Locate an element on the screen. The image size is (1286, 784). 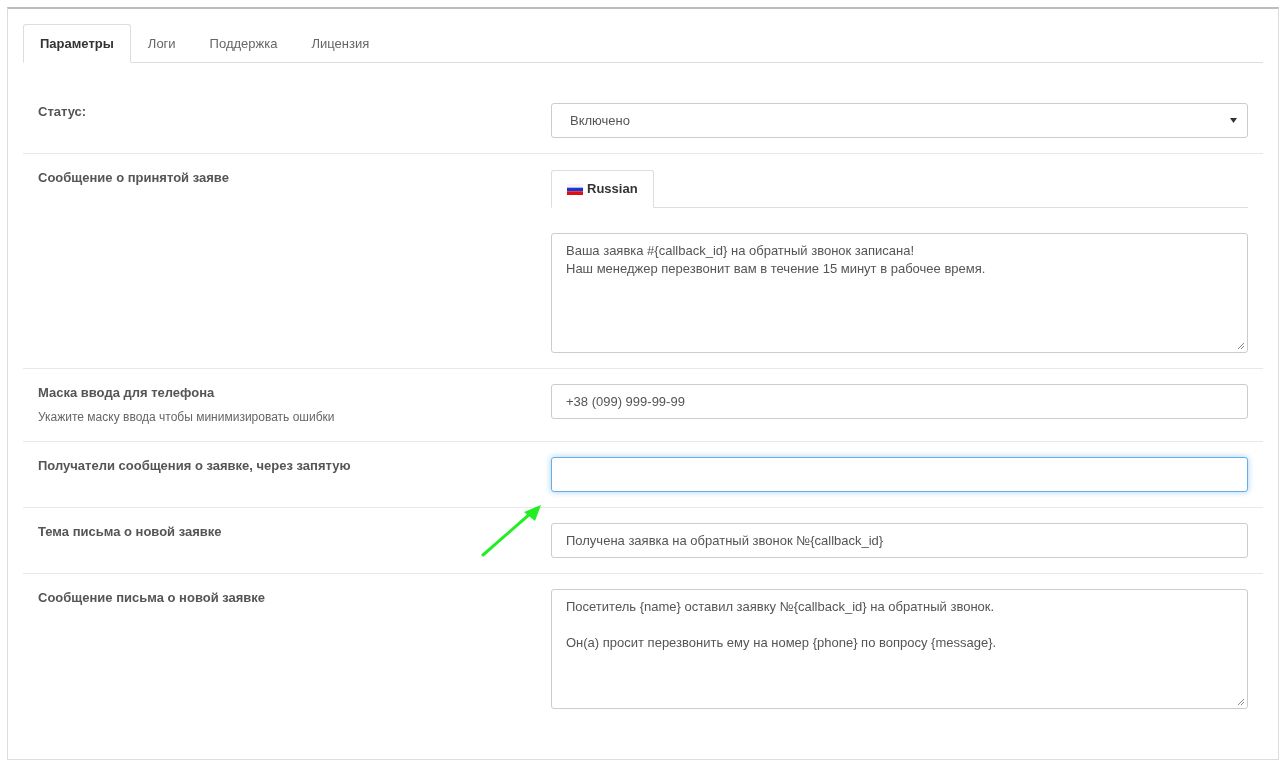
field-label: Тема письма о новой заявке is located at coordinates (130, 532).